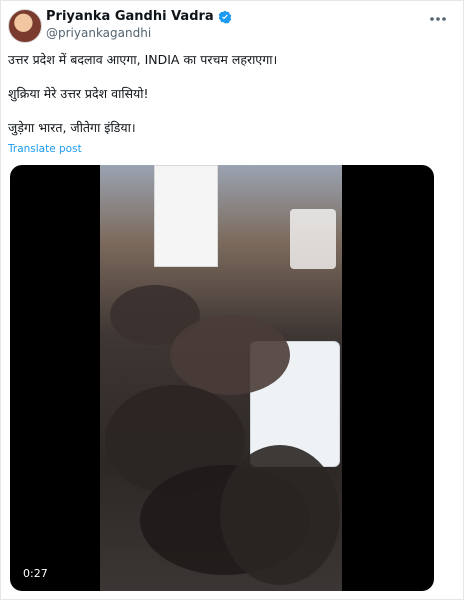 The image size is (464, 600). What do you see at coordinates (45, 149) in the screenshot?
I see `translate-post-link: Translate post` at bounding box center [45, 149].